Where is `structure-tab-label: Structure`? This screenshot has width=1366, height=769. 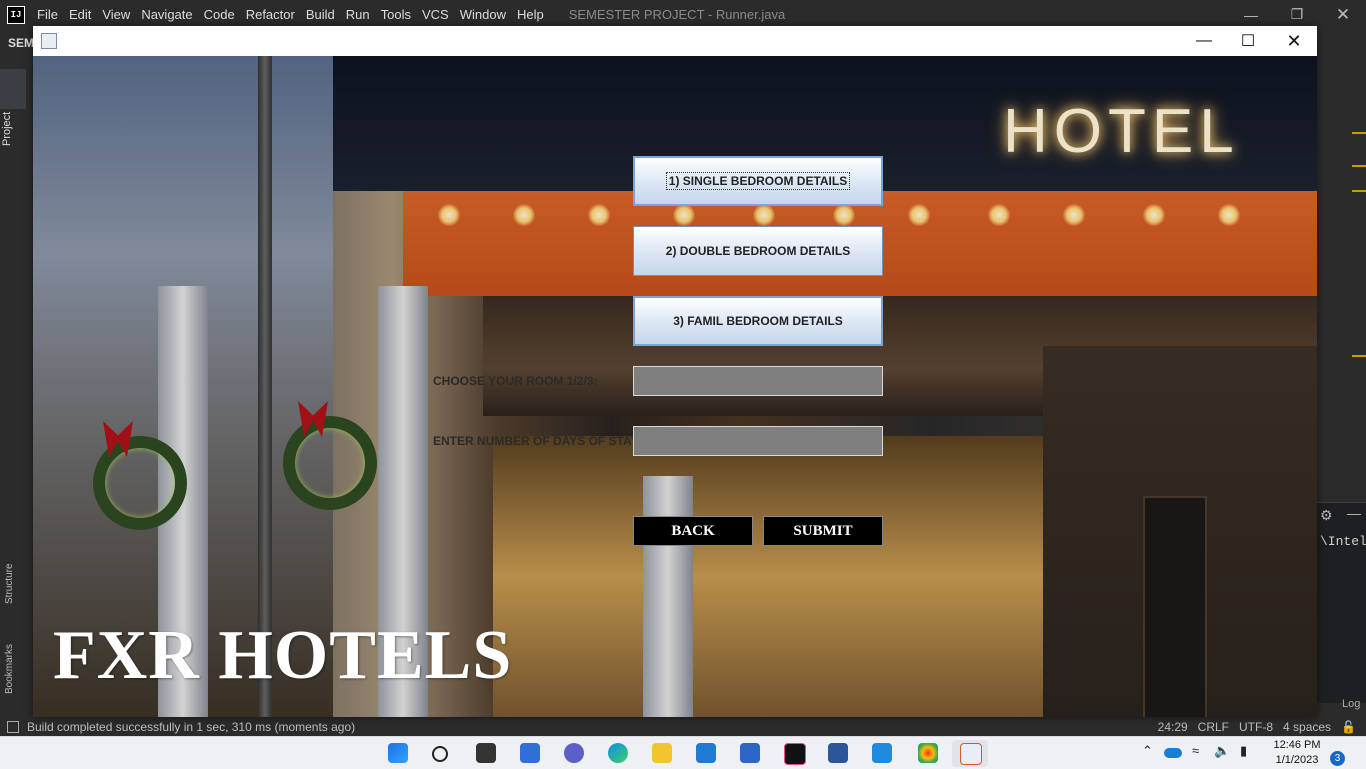 structure-tab-label: Structure is located at coordinates (9, 564).